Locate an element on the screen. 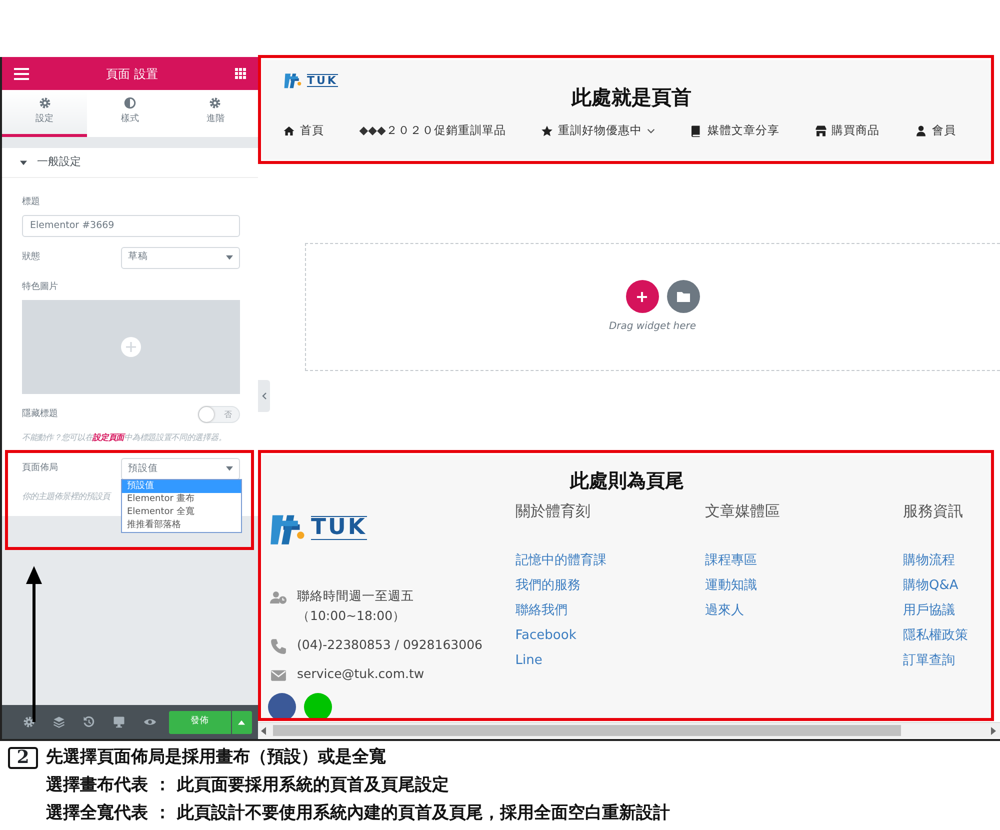  nav-link: 媒體文章分享 is located at coordinates (735, 131).